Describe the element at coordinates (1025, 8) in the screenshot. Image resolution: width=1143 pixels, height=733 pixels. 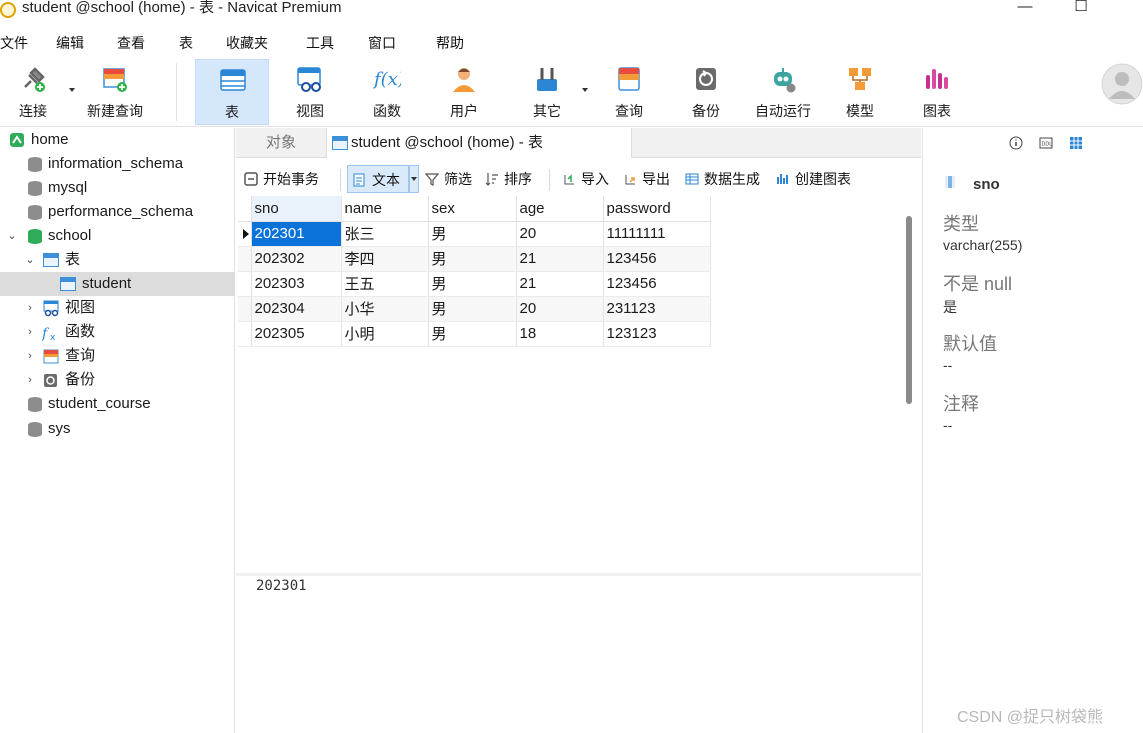
I see `minimize-button: —` at that location.